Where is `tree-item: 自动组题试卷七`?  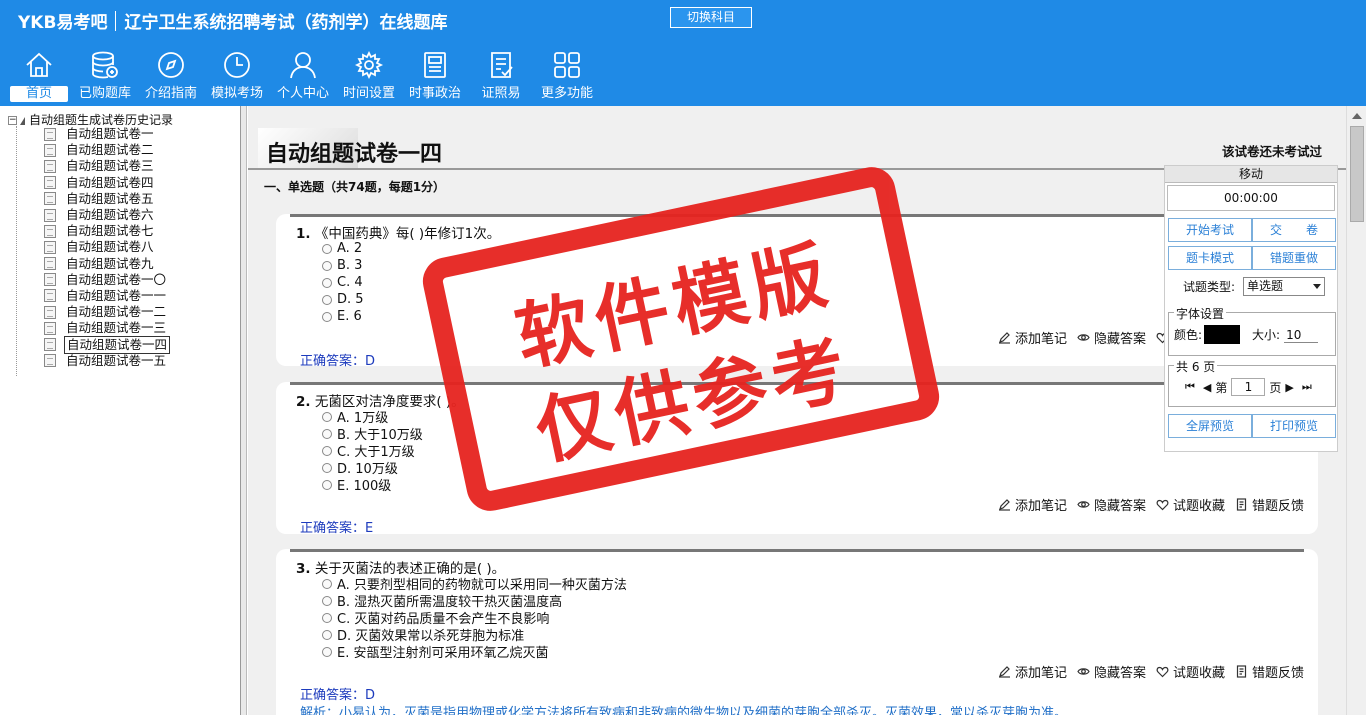
tree-item: 自动组题试卷七 is located at coordinates (107, 231).